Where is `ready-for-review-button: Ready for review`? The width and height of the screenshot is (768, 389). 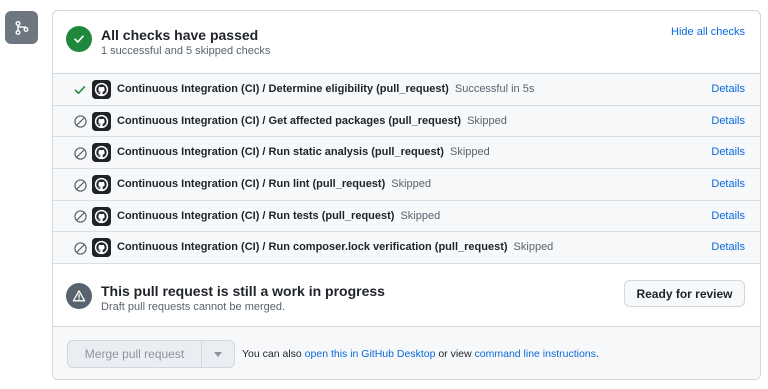 ready-for-review-button: Ready for review is located at coordinates (684, 293).